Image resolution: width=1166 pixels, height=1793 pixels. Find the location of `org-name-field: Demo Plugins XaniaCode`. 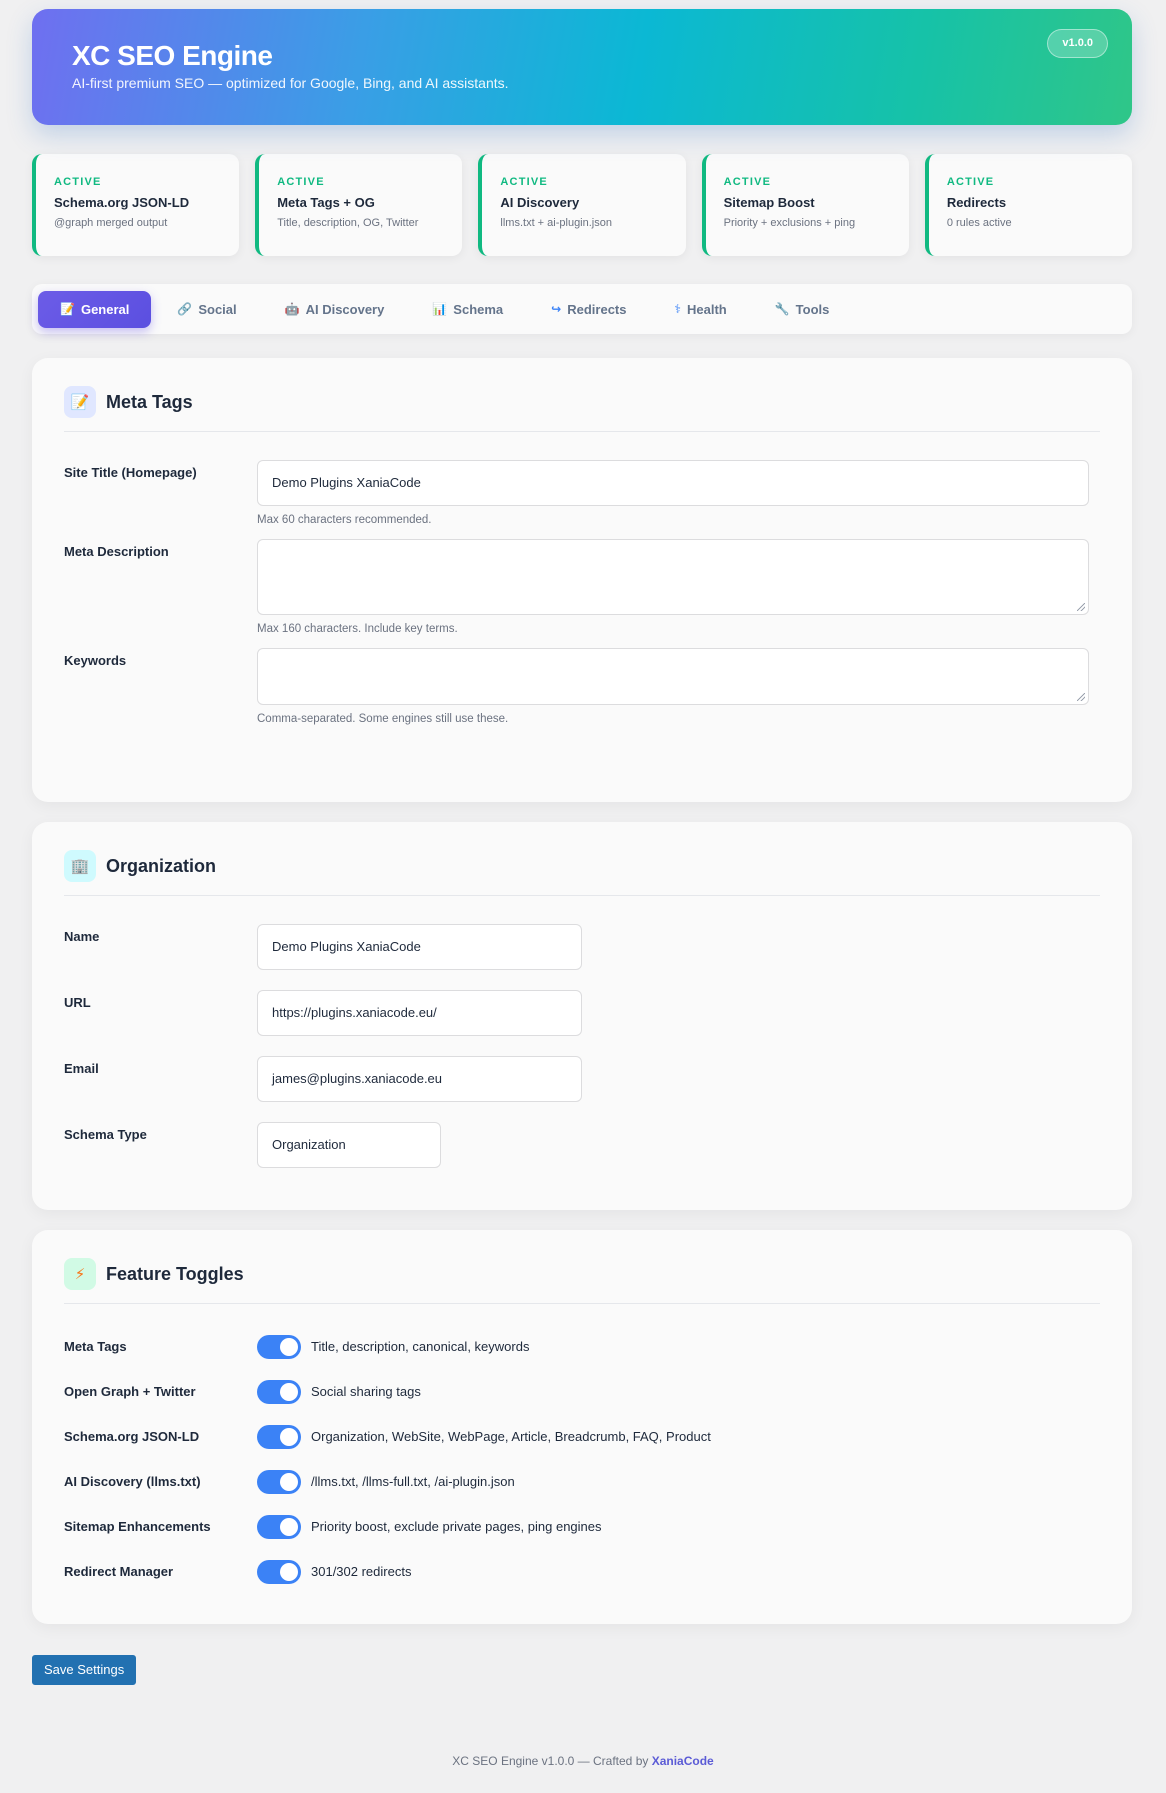

org-name-field: Demo Plugins XaniaCode is located at coordinates (419, 947).